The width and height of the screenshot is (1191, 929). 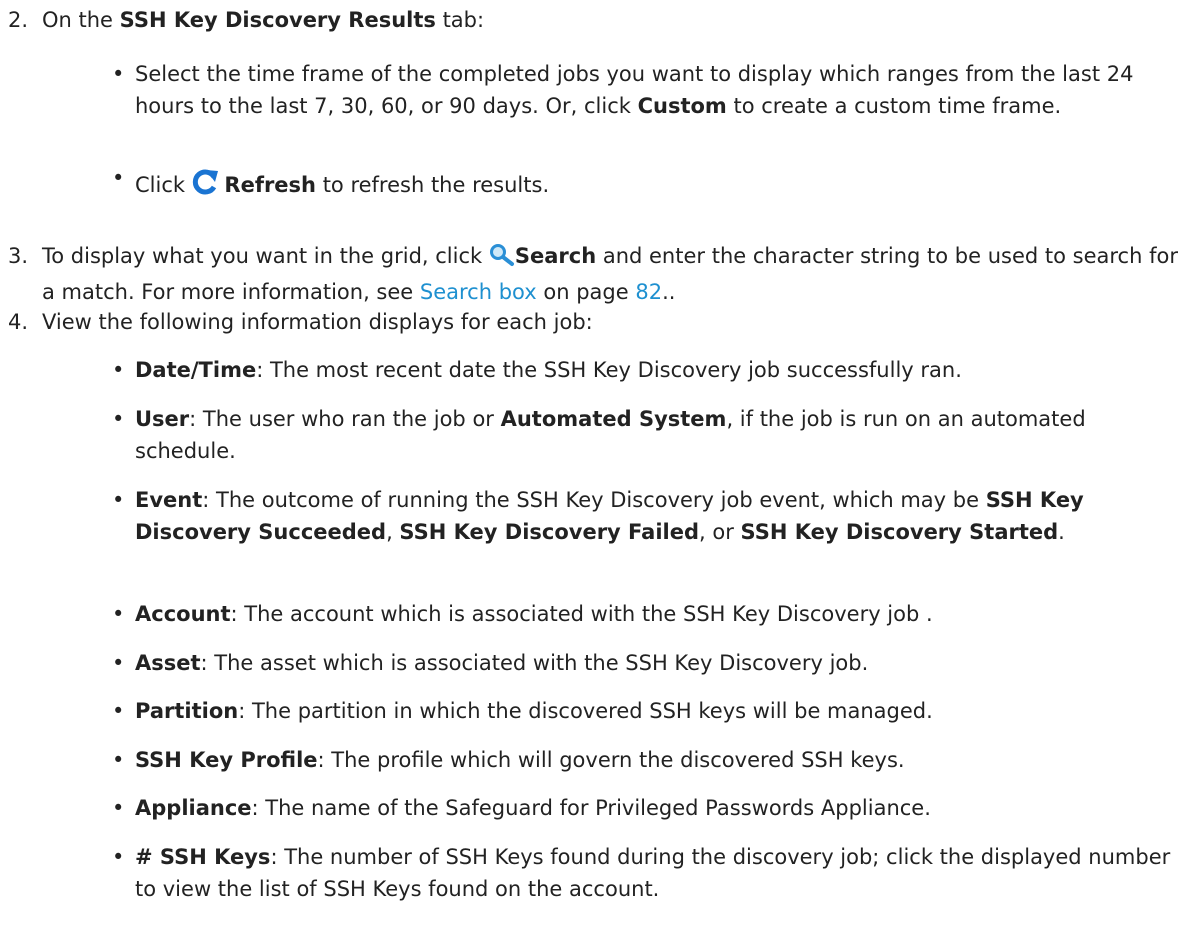 What do you see at coordinates (613, 419) in the screenshot?
I see `info-term: Automated System` at bounding box center [613, 419].